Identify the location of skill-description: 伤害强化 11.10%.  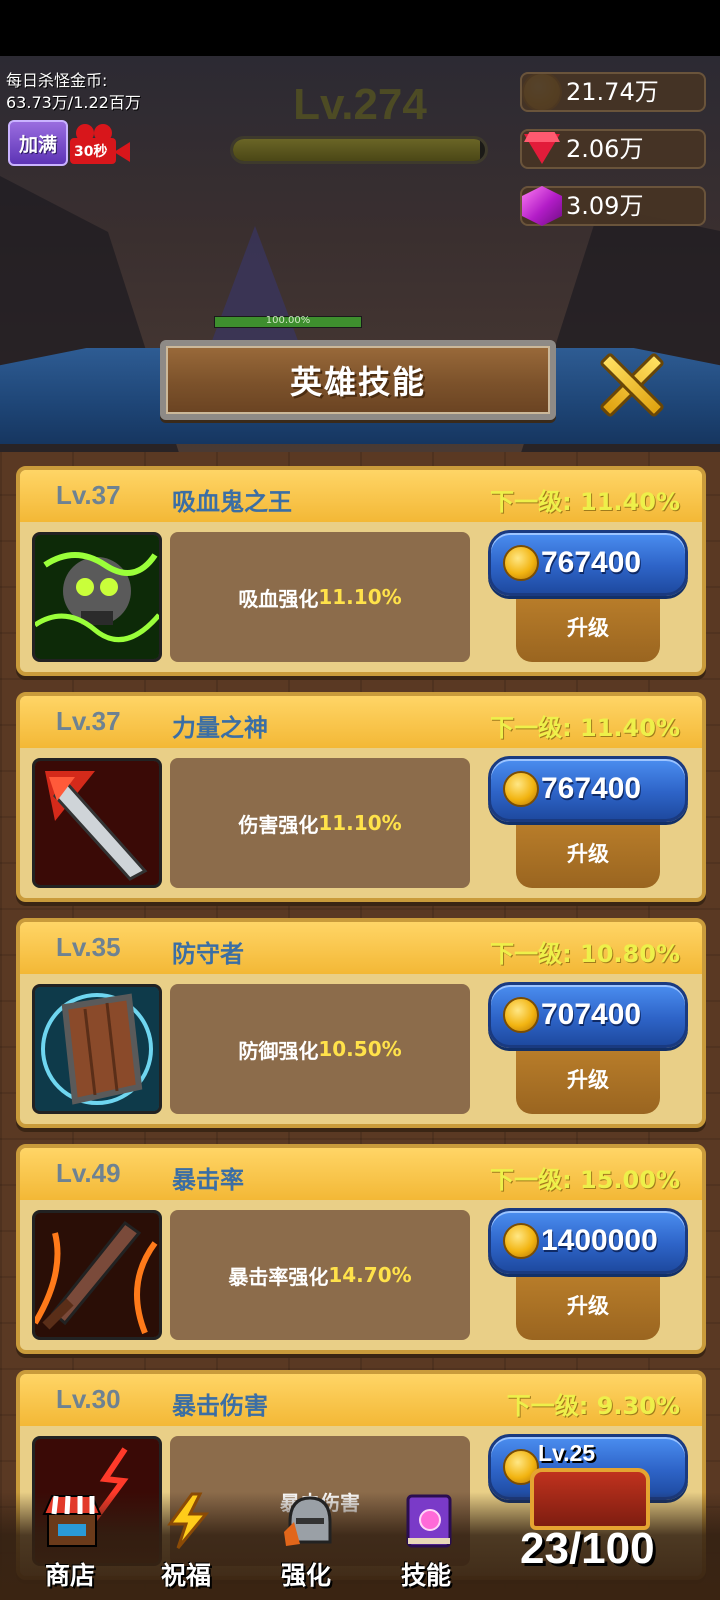
(320, 823).